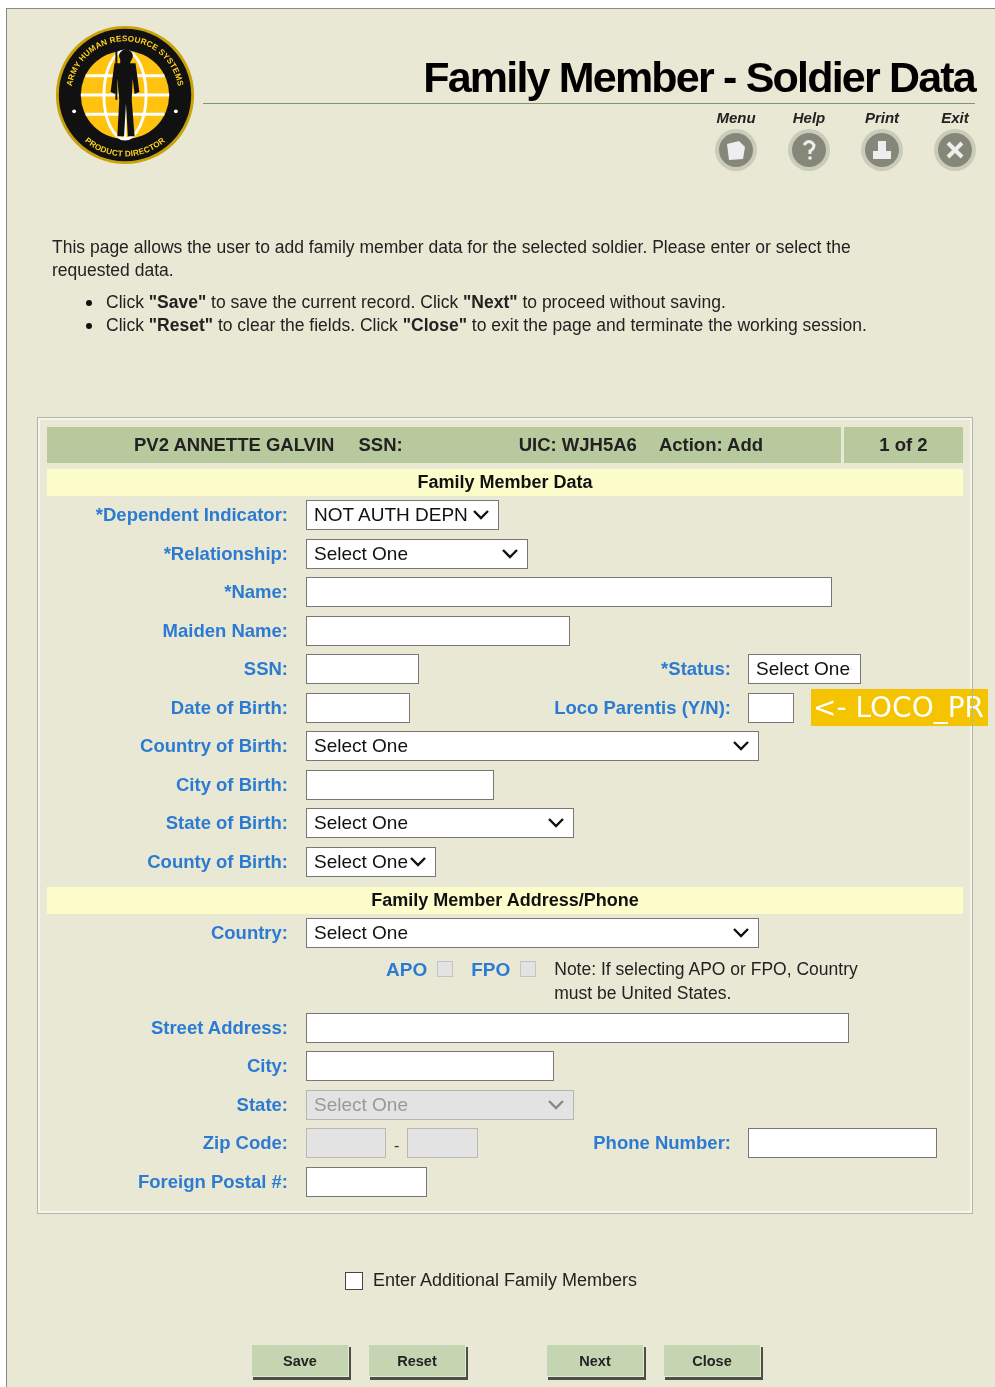 This screenshot has width=995, height=1387. Describe the element at coordinates (695, 669) in the screenshot. I see `field-label: *Status:` at that location.